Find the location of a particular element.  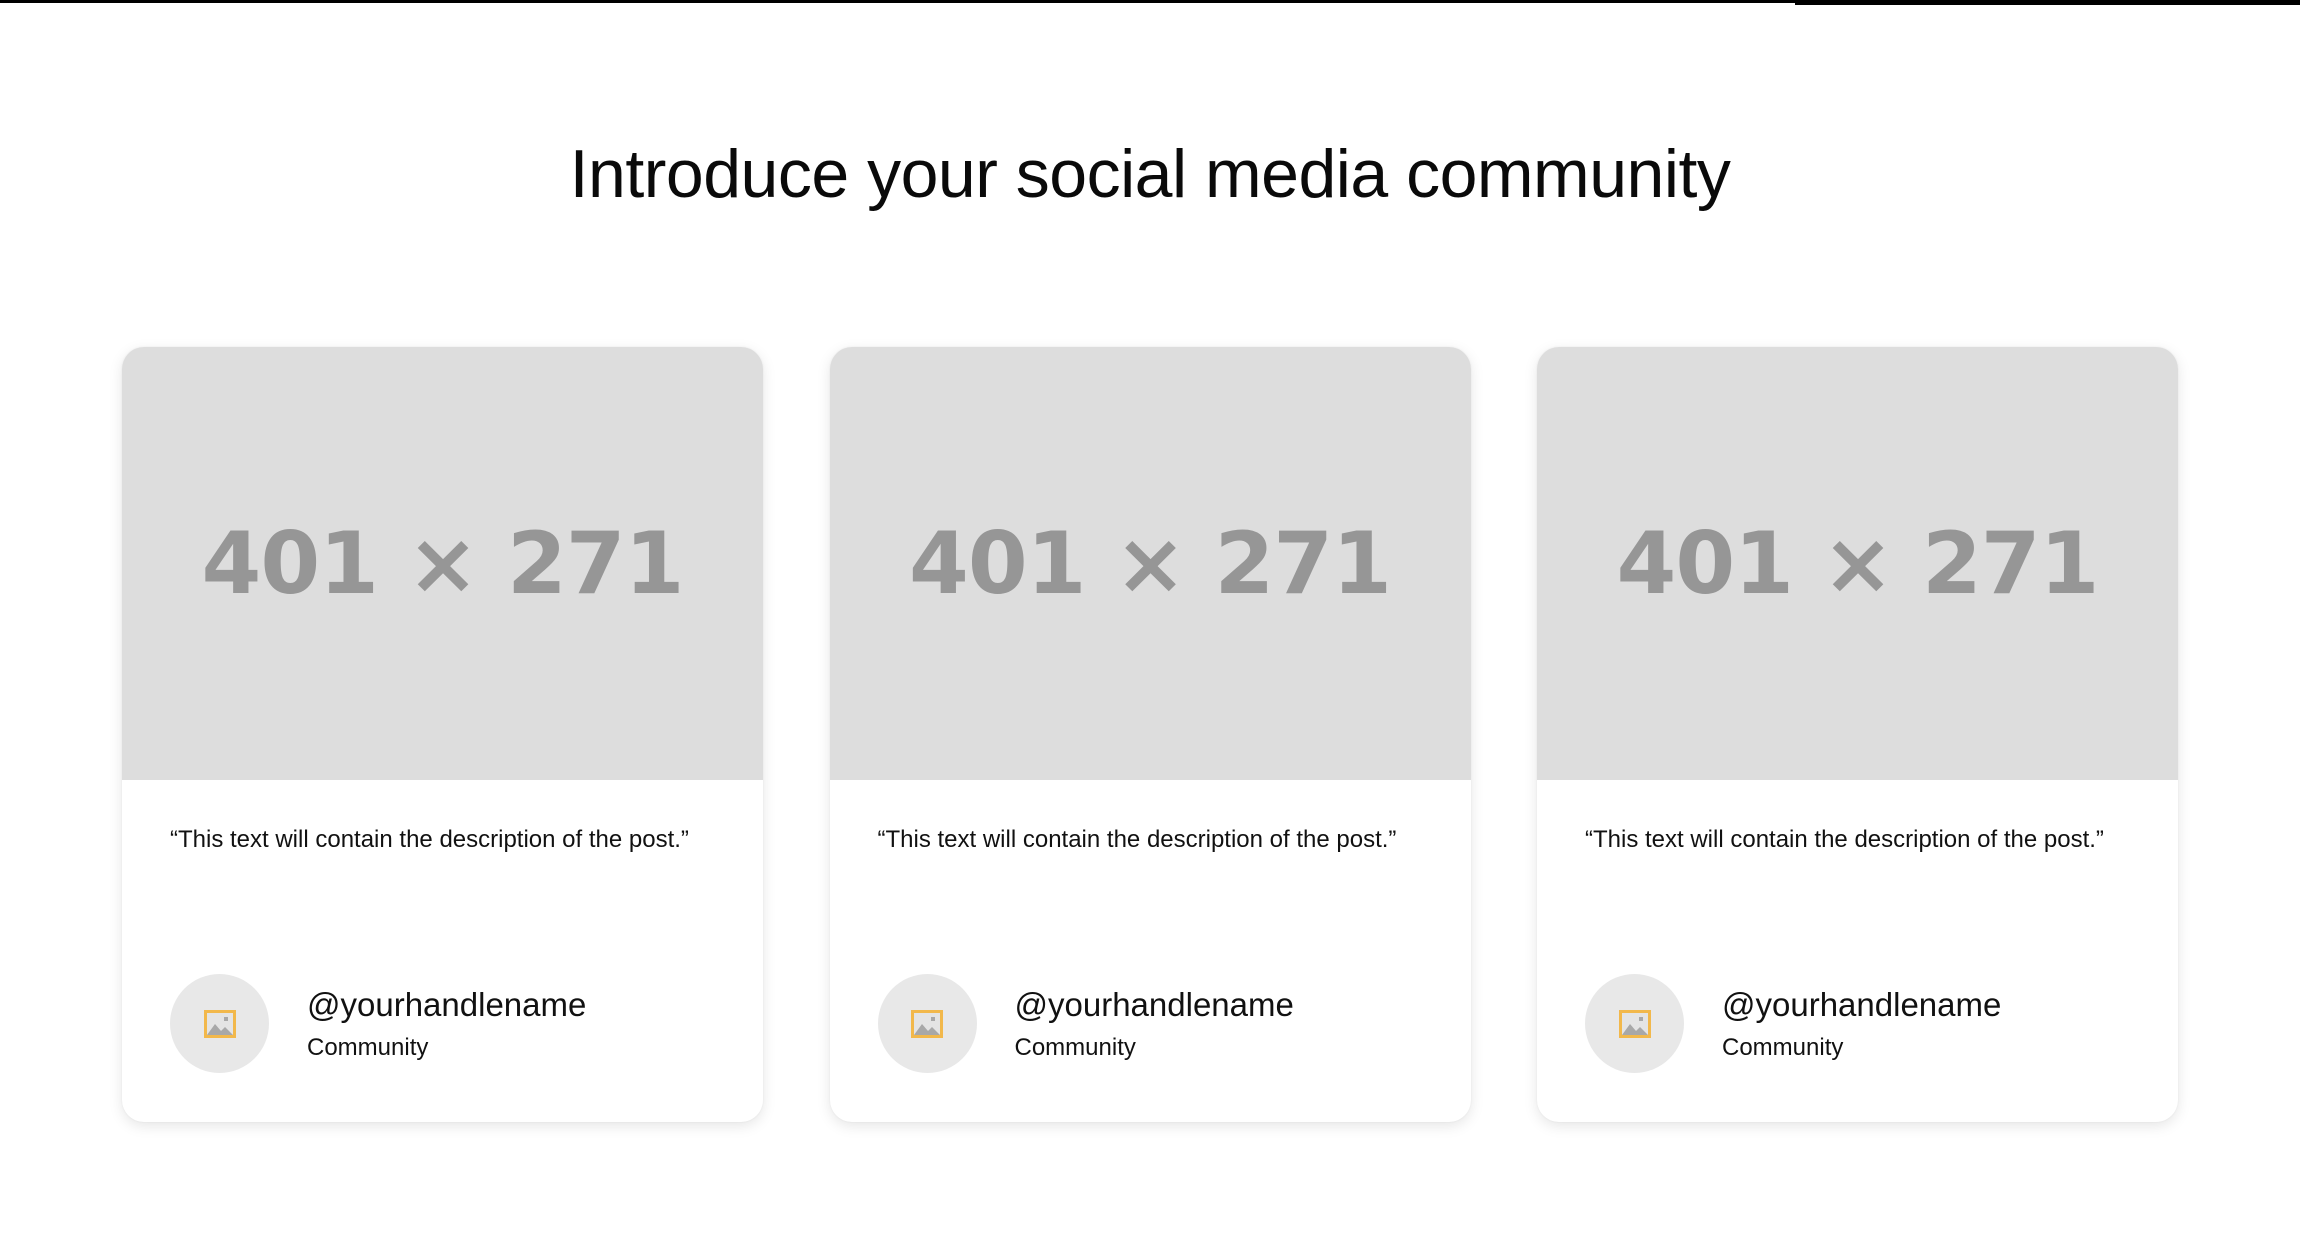

top-border-accent is located at coordinates (2047, 2).